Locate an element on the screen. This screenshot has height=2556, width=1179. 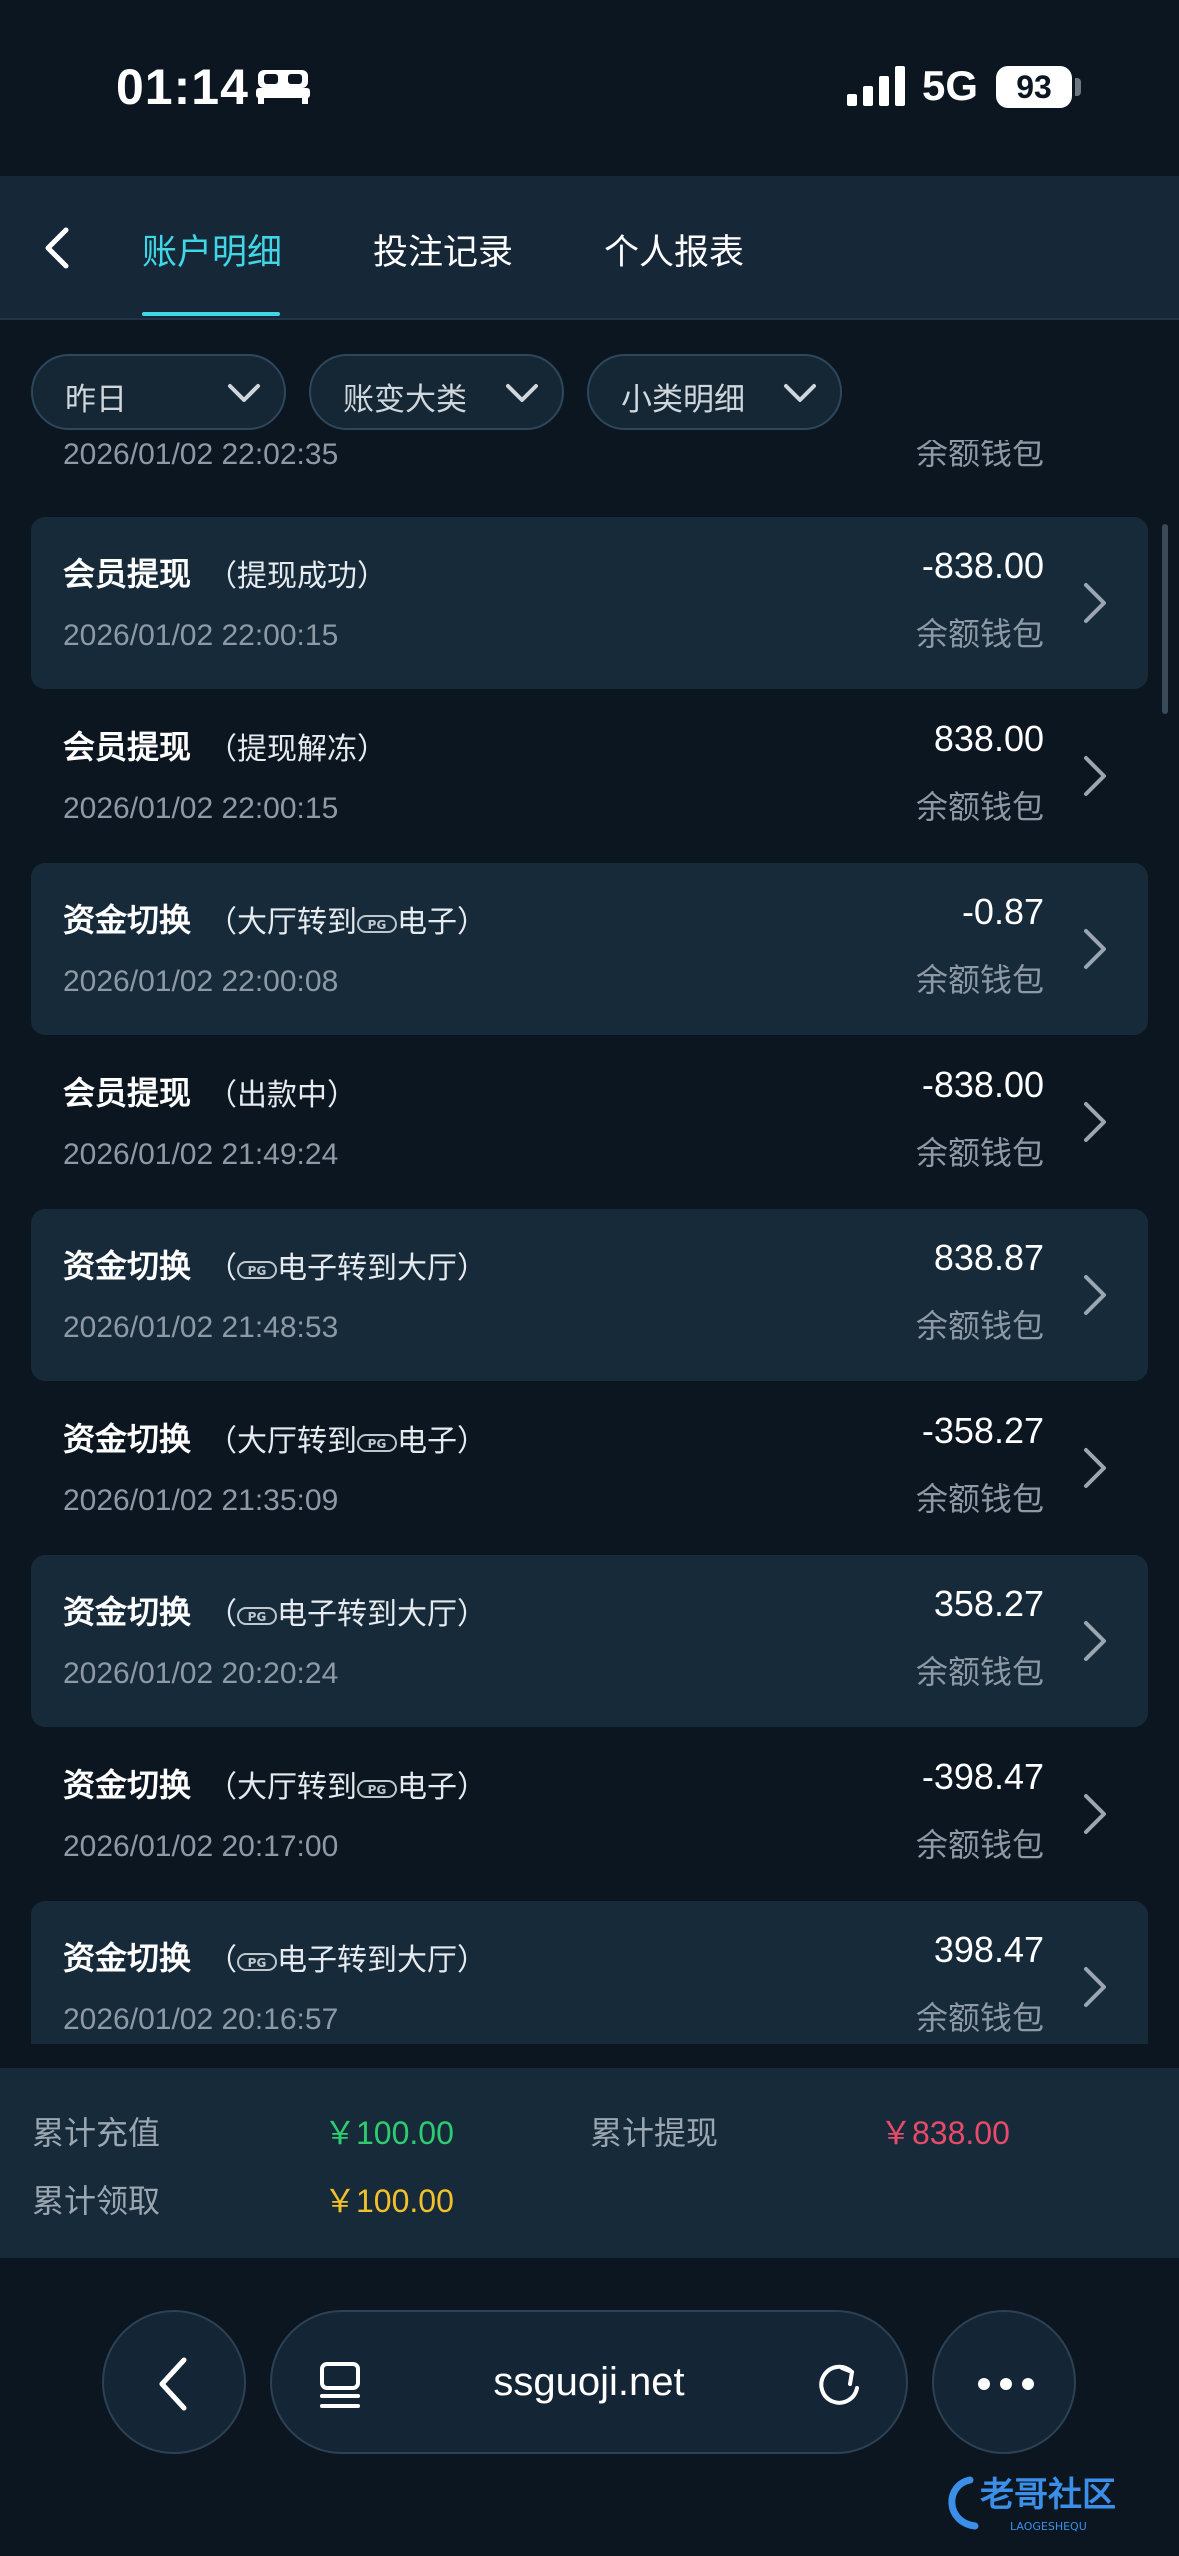
signal-icon is located at coordinates (876, 86).